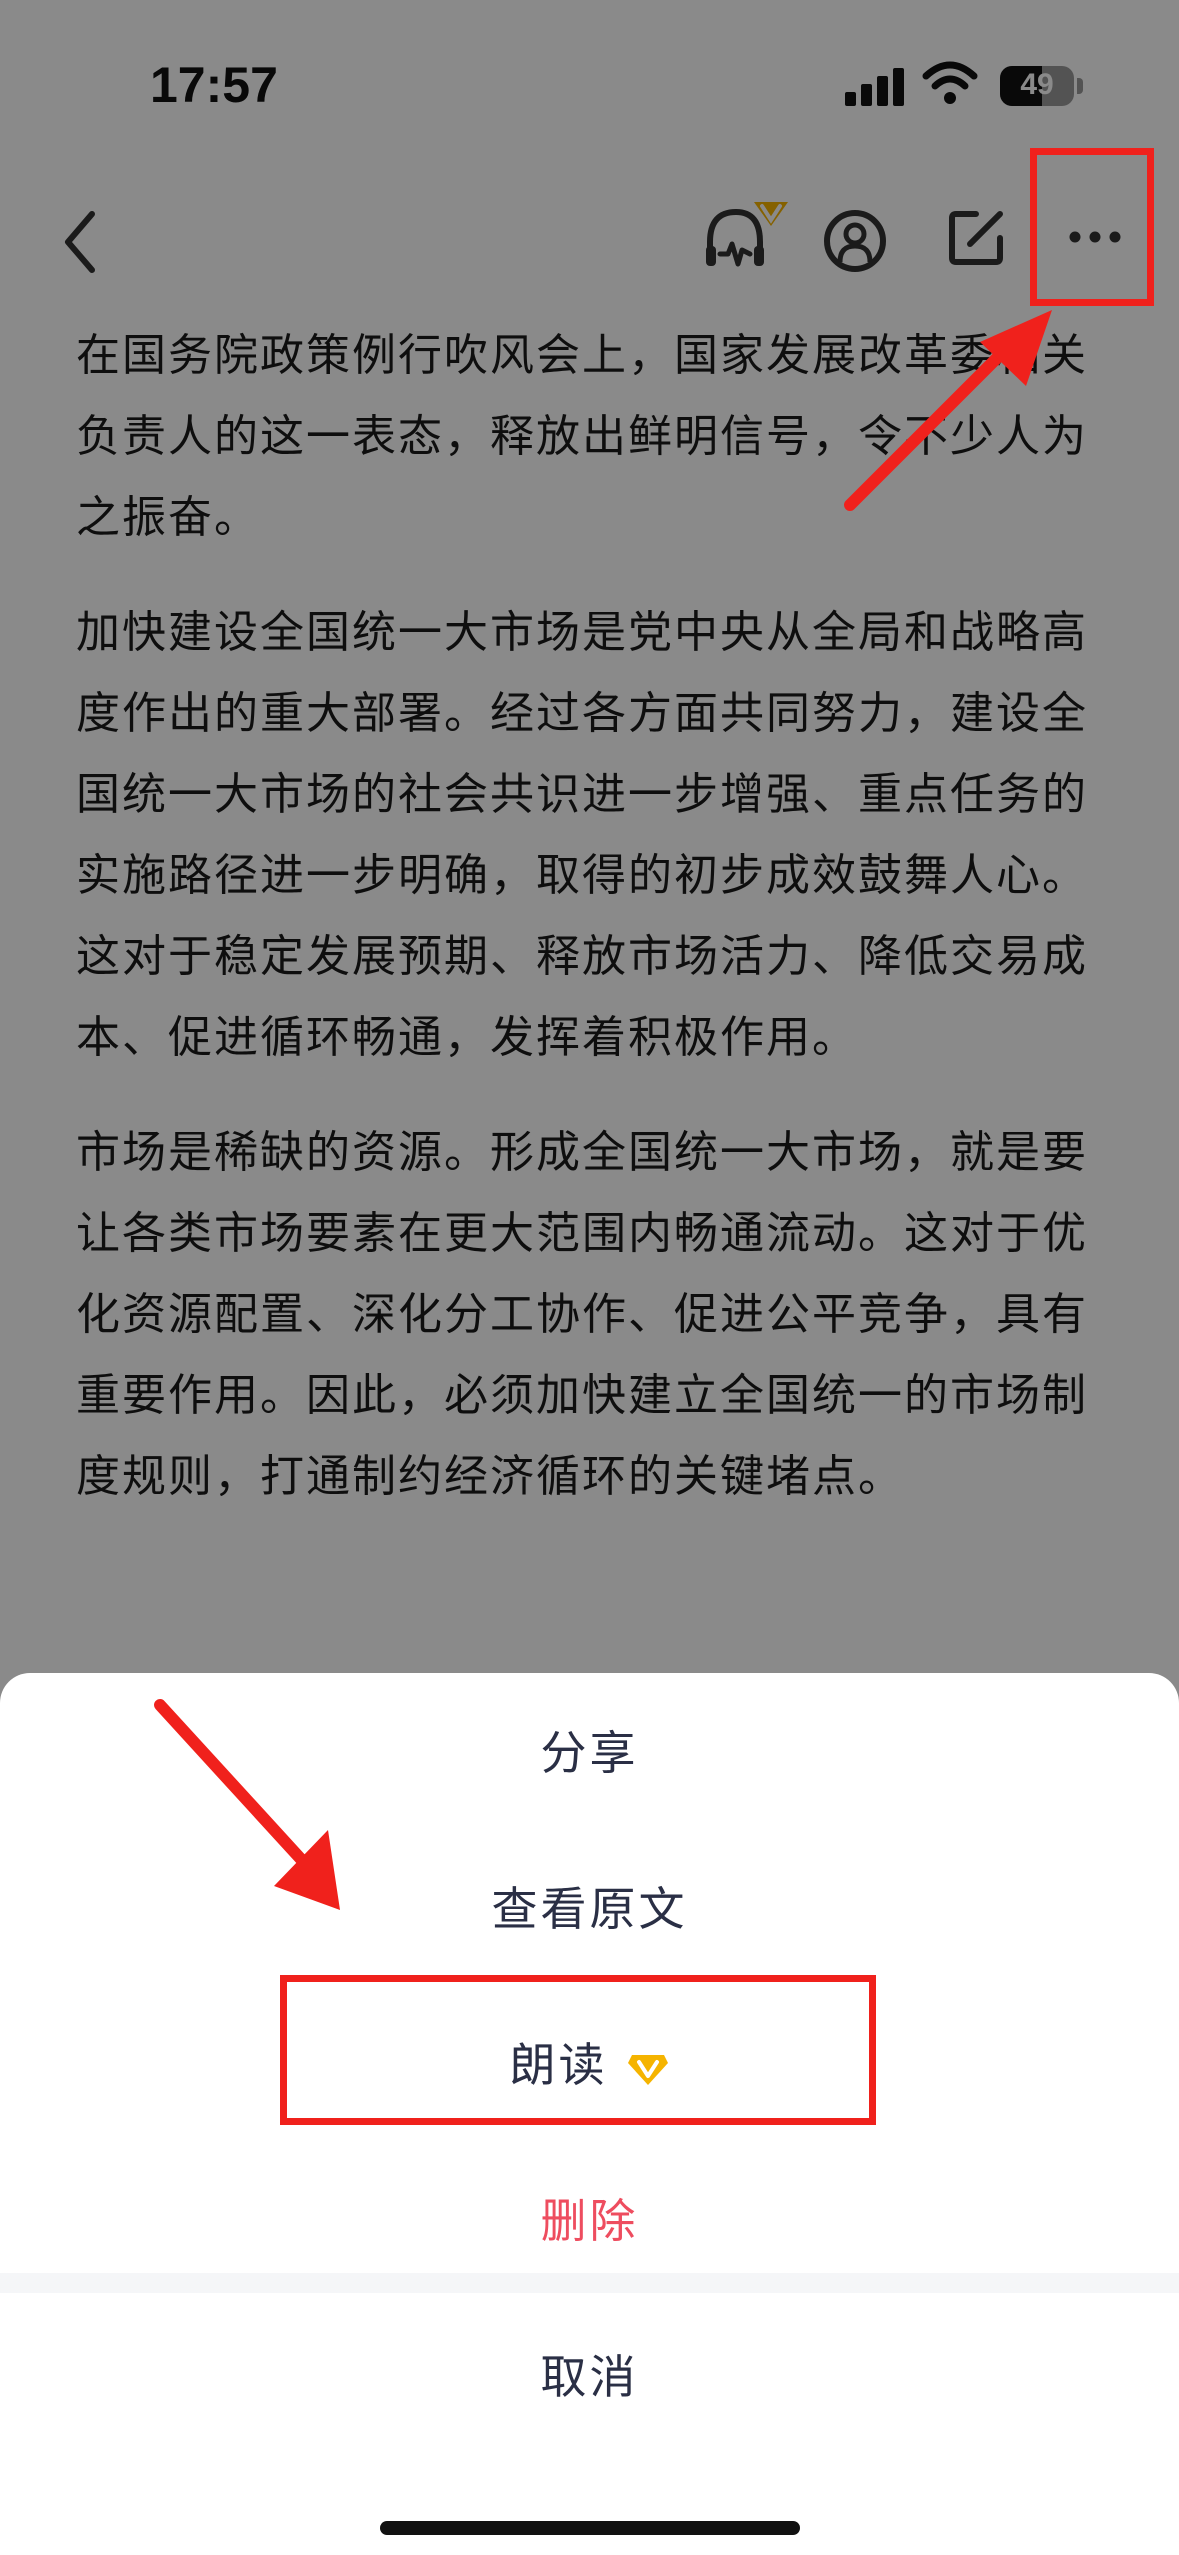 Image resolution: width=1179 pixels, height=2555 pixels. Describe the element at coordinates (948, 410) in the screenshot. I see `arrow-to-more-button-icon` at that location.